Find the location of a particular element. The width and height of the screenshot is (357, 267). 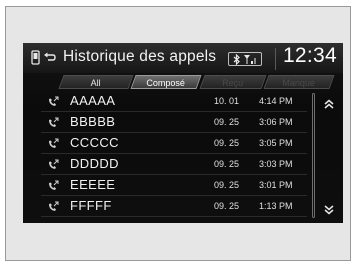

call-time: 3:05 PM is located at coordinates (276, 143).